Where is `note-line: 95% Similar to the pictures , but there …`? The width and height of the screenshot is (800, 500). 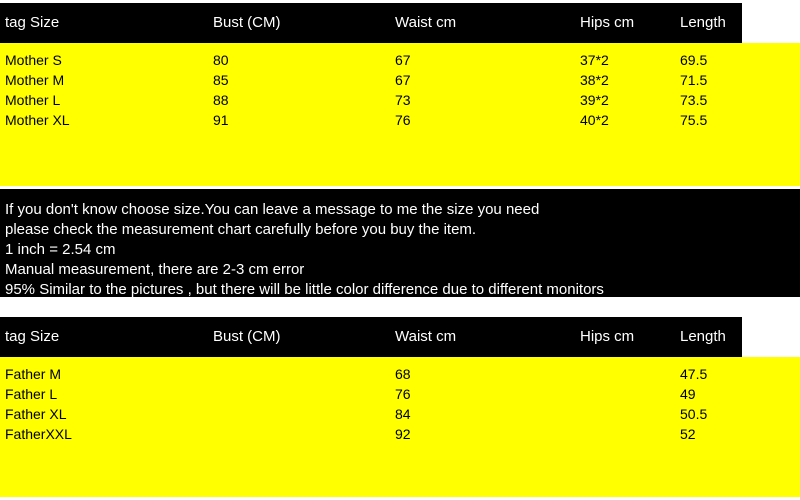 note-line: 95% Similar to the pictures , but there … is located at coordinates (304, 289).